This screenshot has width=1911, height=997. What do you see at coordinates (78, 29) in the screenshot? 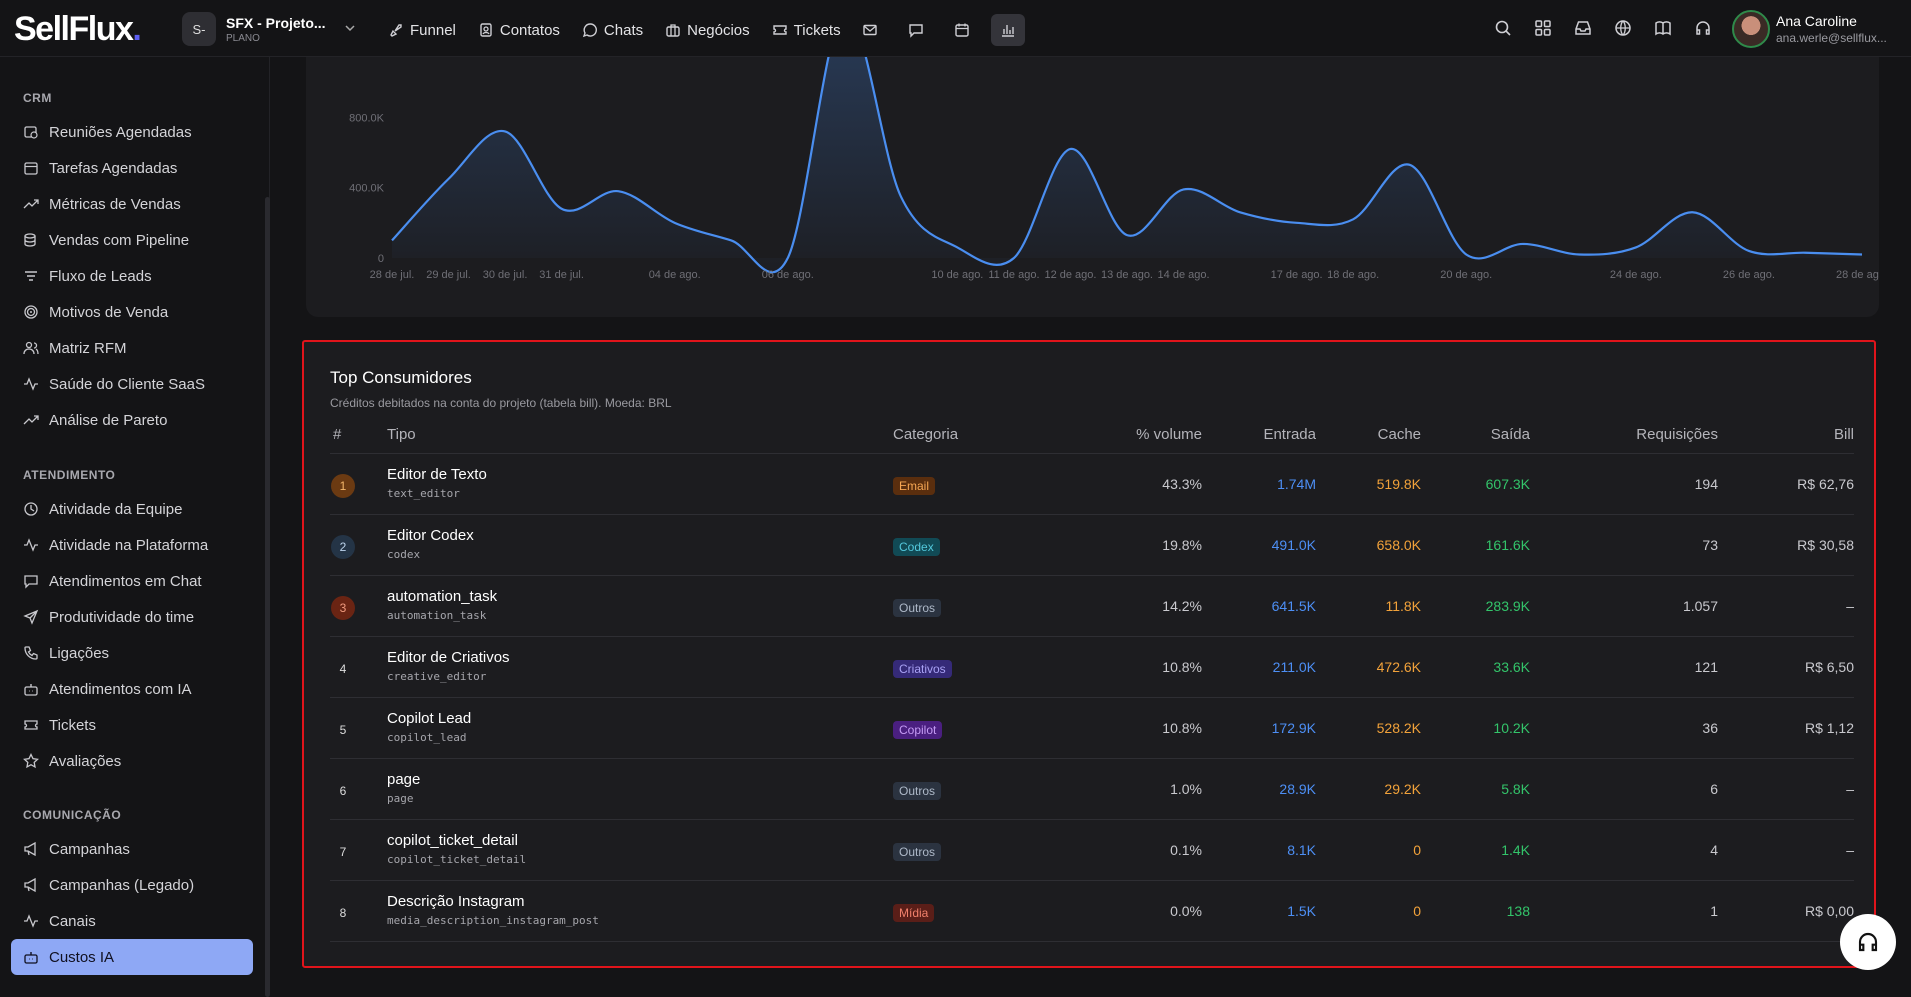
I see `sellflux-logo: SellFlux.` at bounding box center [78, 29].